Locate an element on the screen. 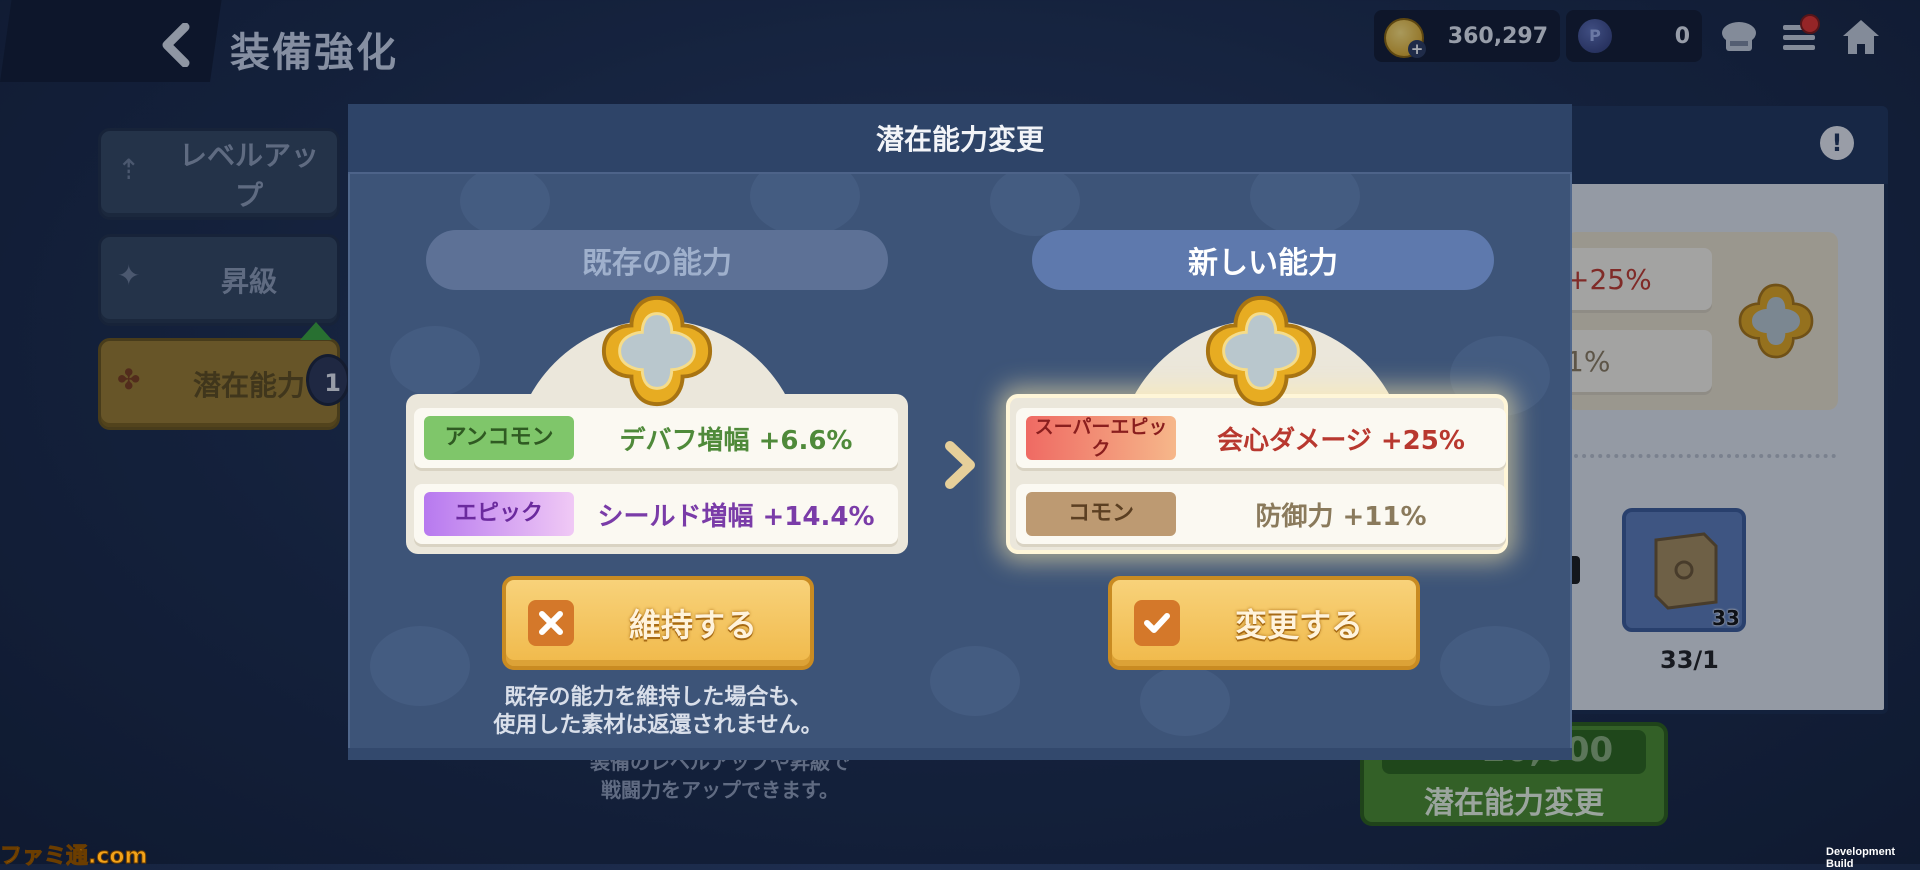 The width and height of the screenshot is (1920, 870). watermark-logo: ファミ通.com is located at coordinates (74, 857).